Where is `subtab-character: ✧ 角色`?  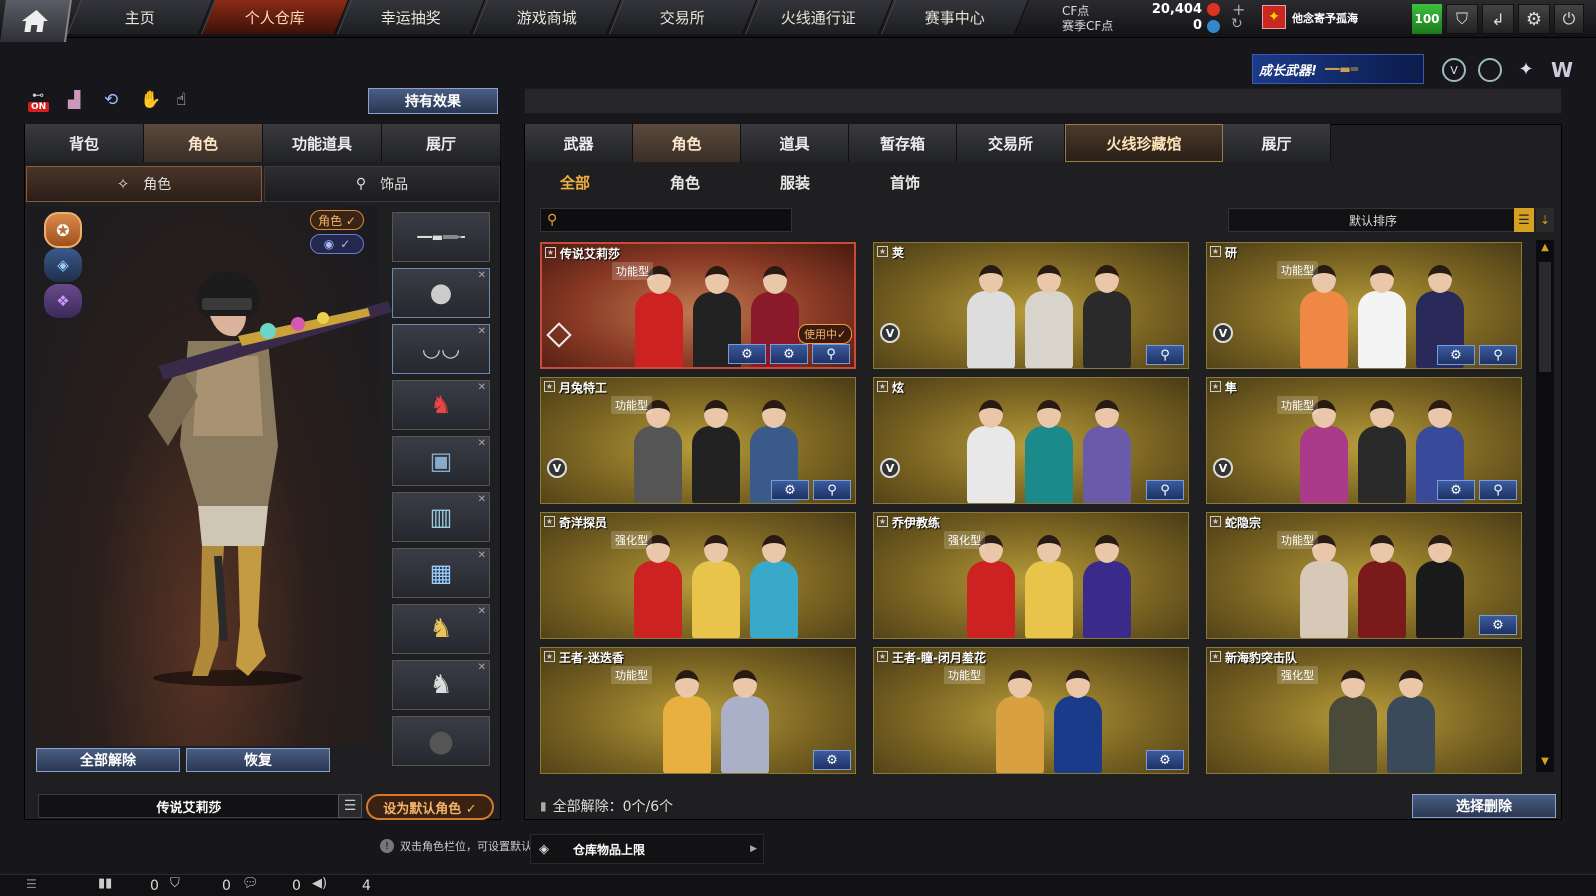 subtab-character: ✧ 角色 is located at coordinates (144, 184).